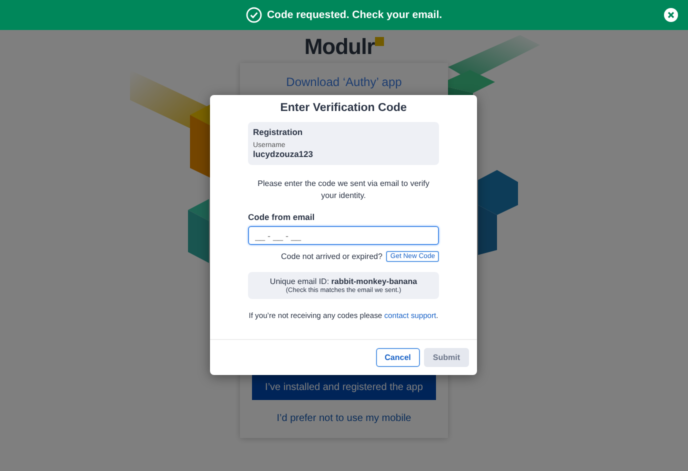 This screenshot has width=688, height=471. What do you see at coordinates (278, 132) in the screenshot?
I see `registration-heading: Registration` at bounding box center [278, 132].